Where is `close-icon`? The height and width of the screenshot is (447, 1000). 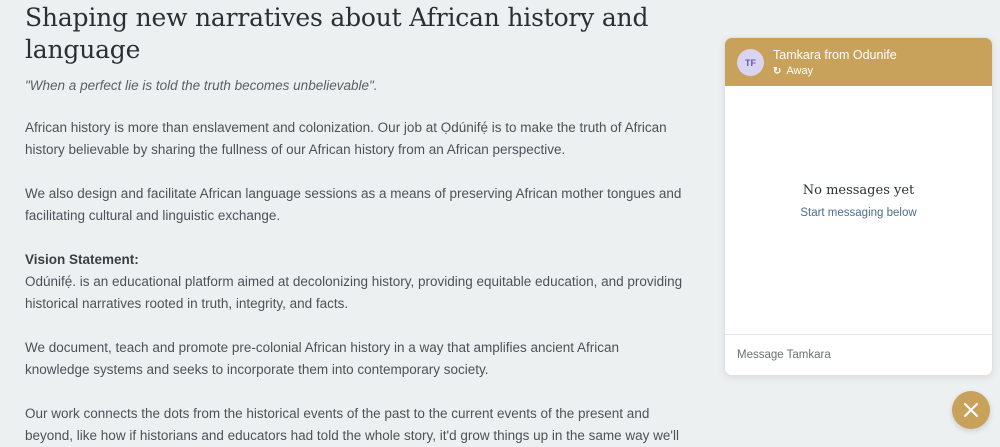 close-icon is located at coordinates (971, 410).